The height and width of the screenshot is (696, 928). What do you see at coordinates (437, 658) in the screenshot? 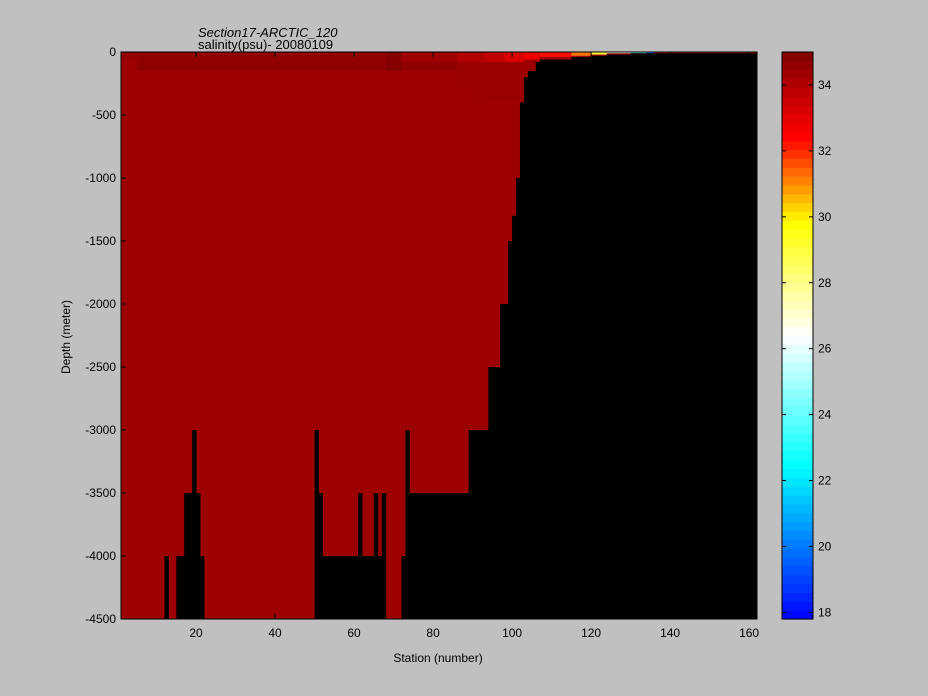
I see `x-axis-label: Station (number)` at bounding box center [437, 658].